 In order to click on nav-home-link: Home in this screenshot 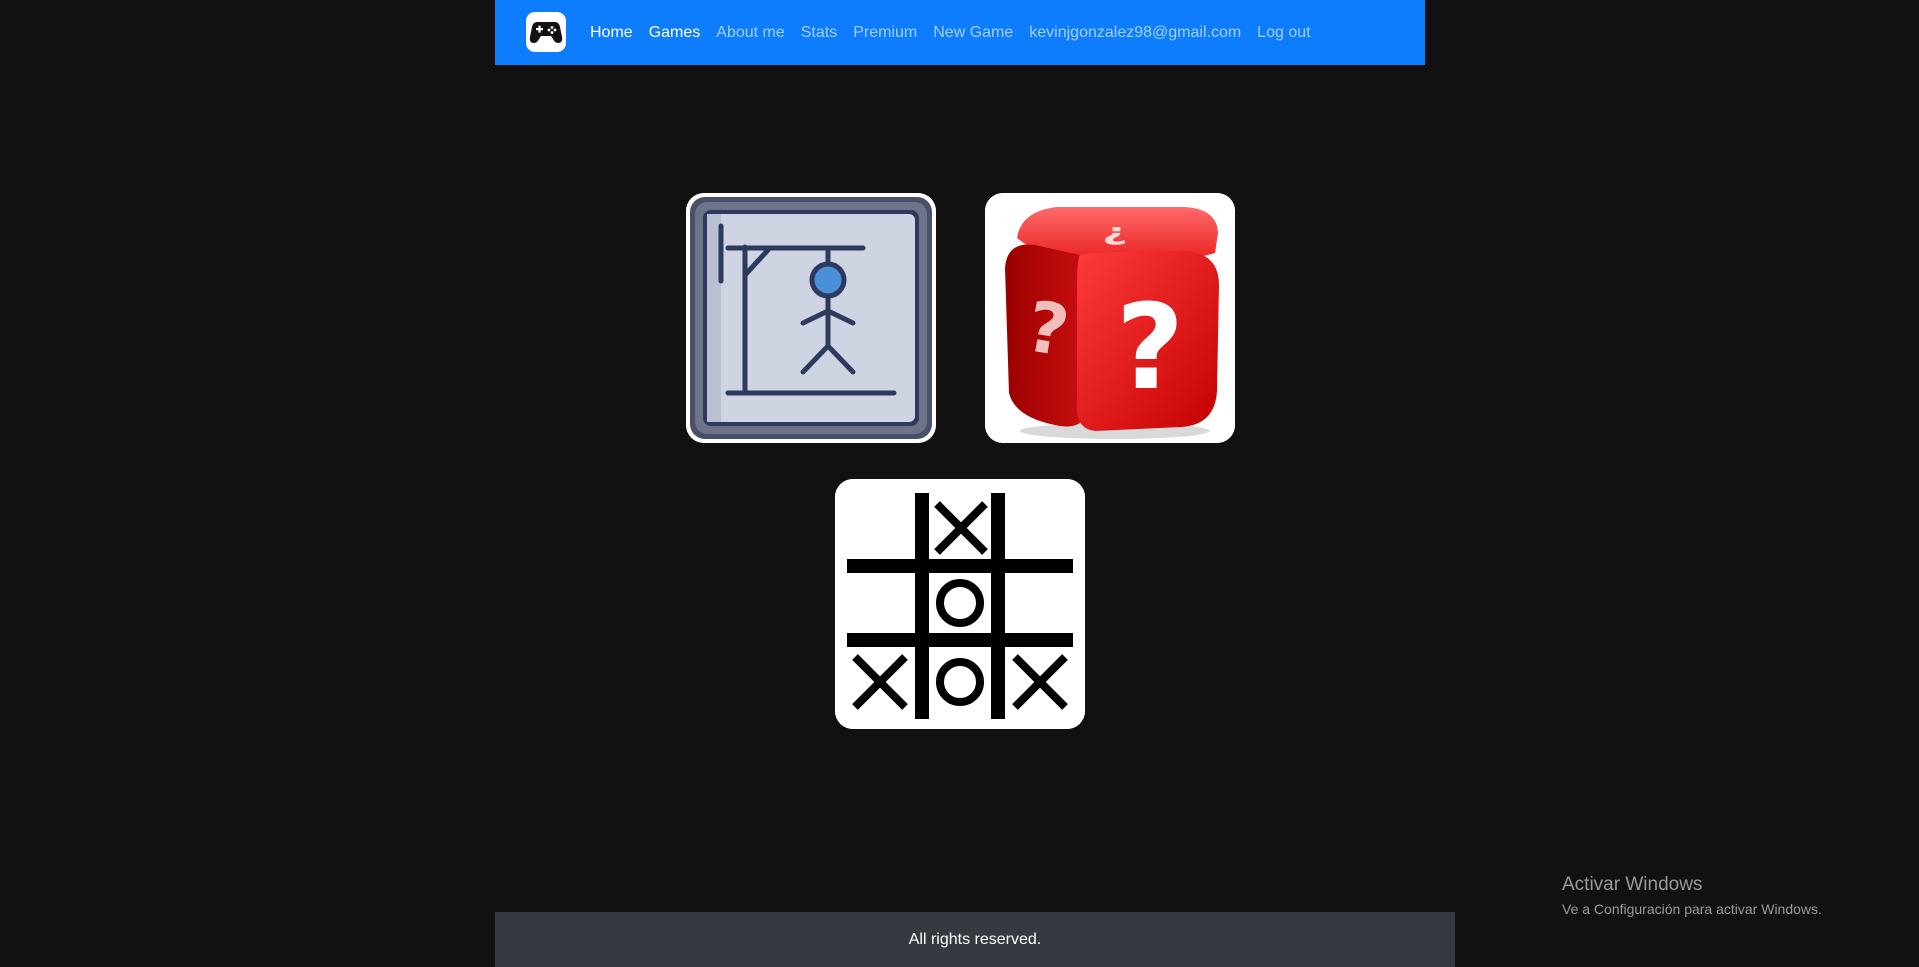, I will do `click(611, 33)`.